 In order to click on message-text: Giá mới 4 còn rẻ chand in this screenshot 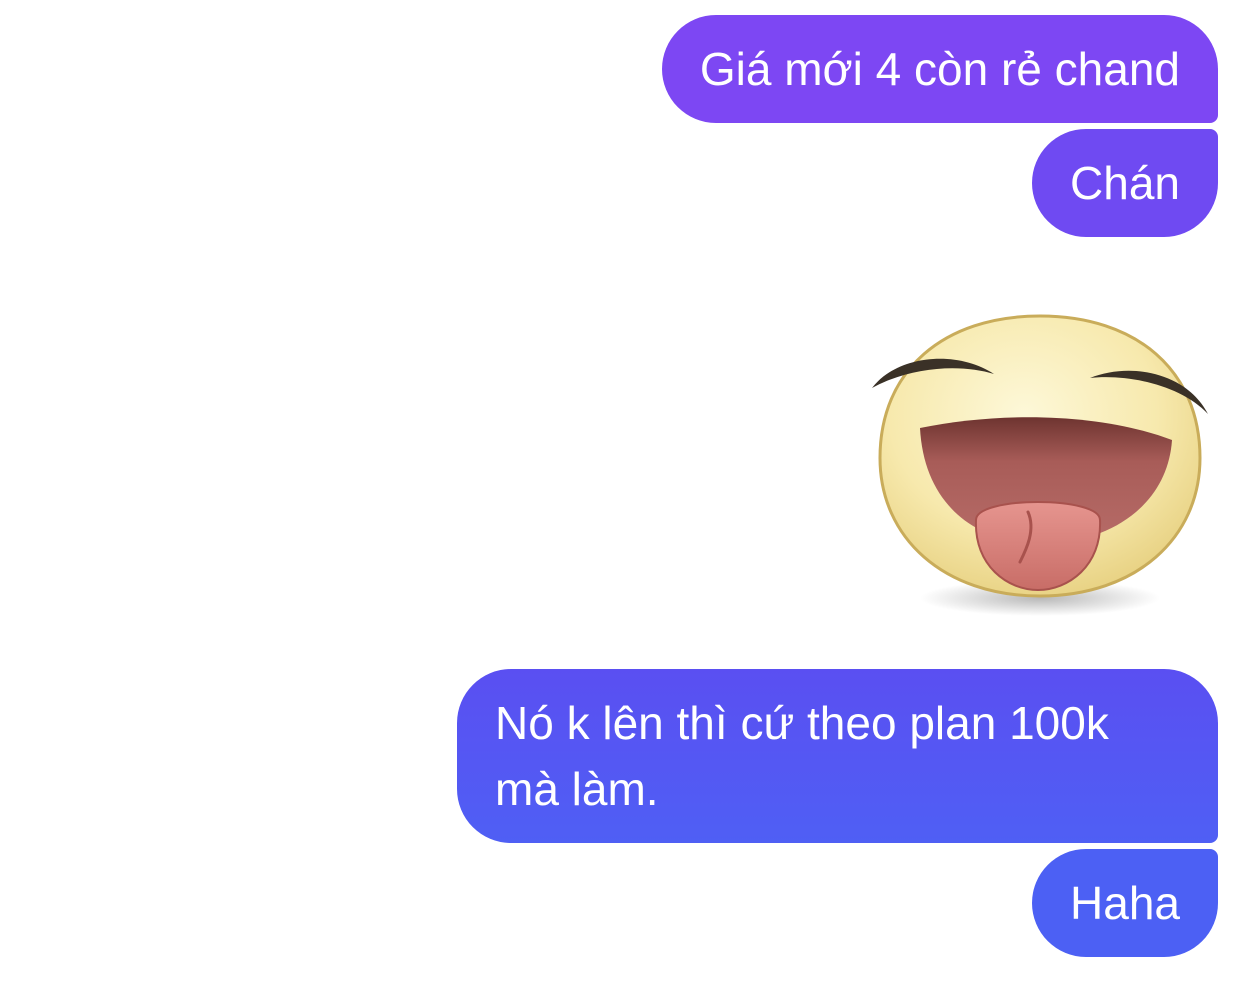, I will do `click(939, 69)`.